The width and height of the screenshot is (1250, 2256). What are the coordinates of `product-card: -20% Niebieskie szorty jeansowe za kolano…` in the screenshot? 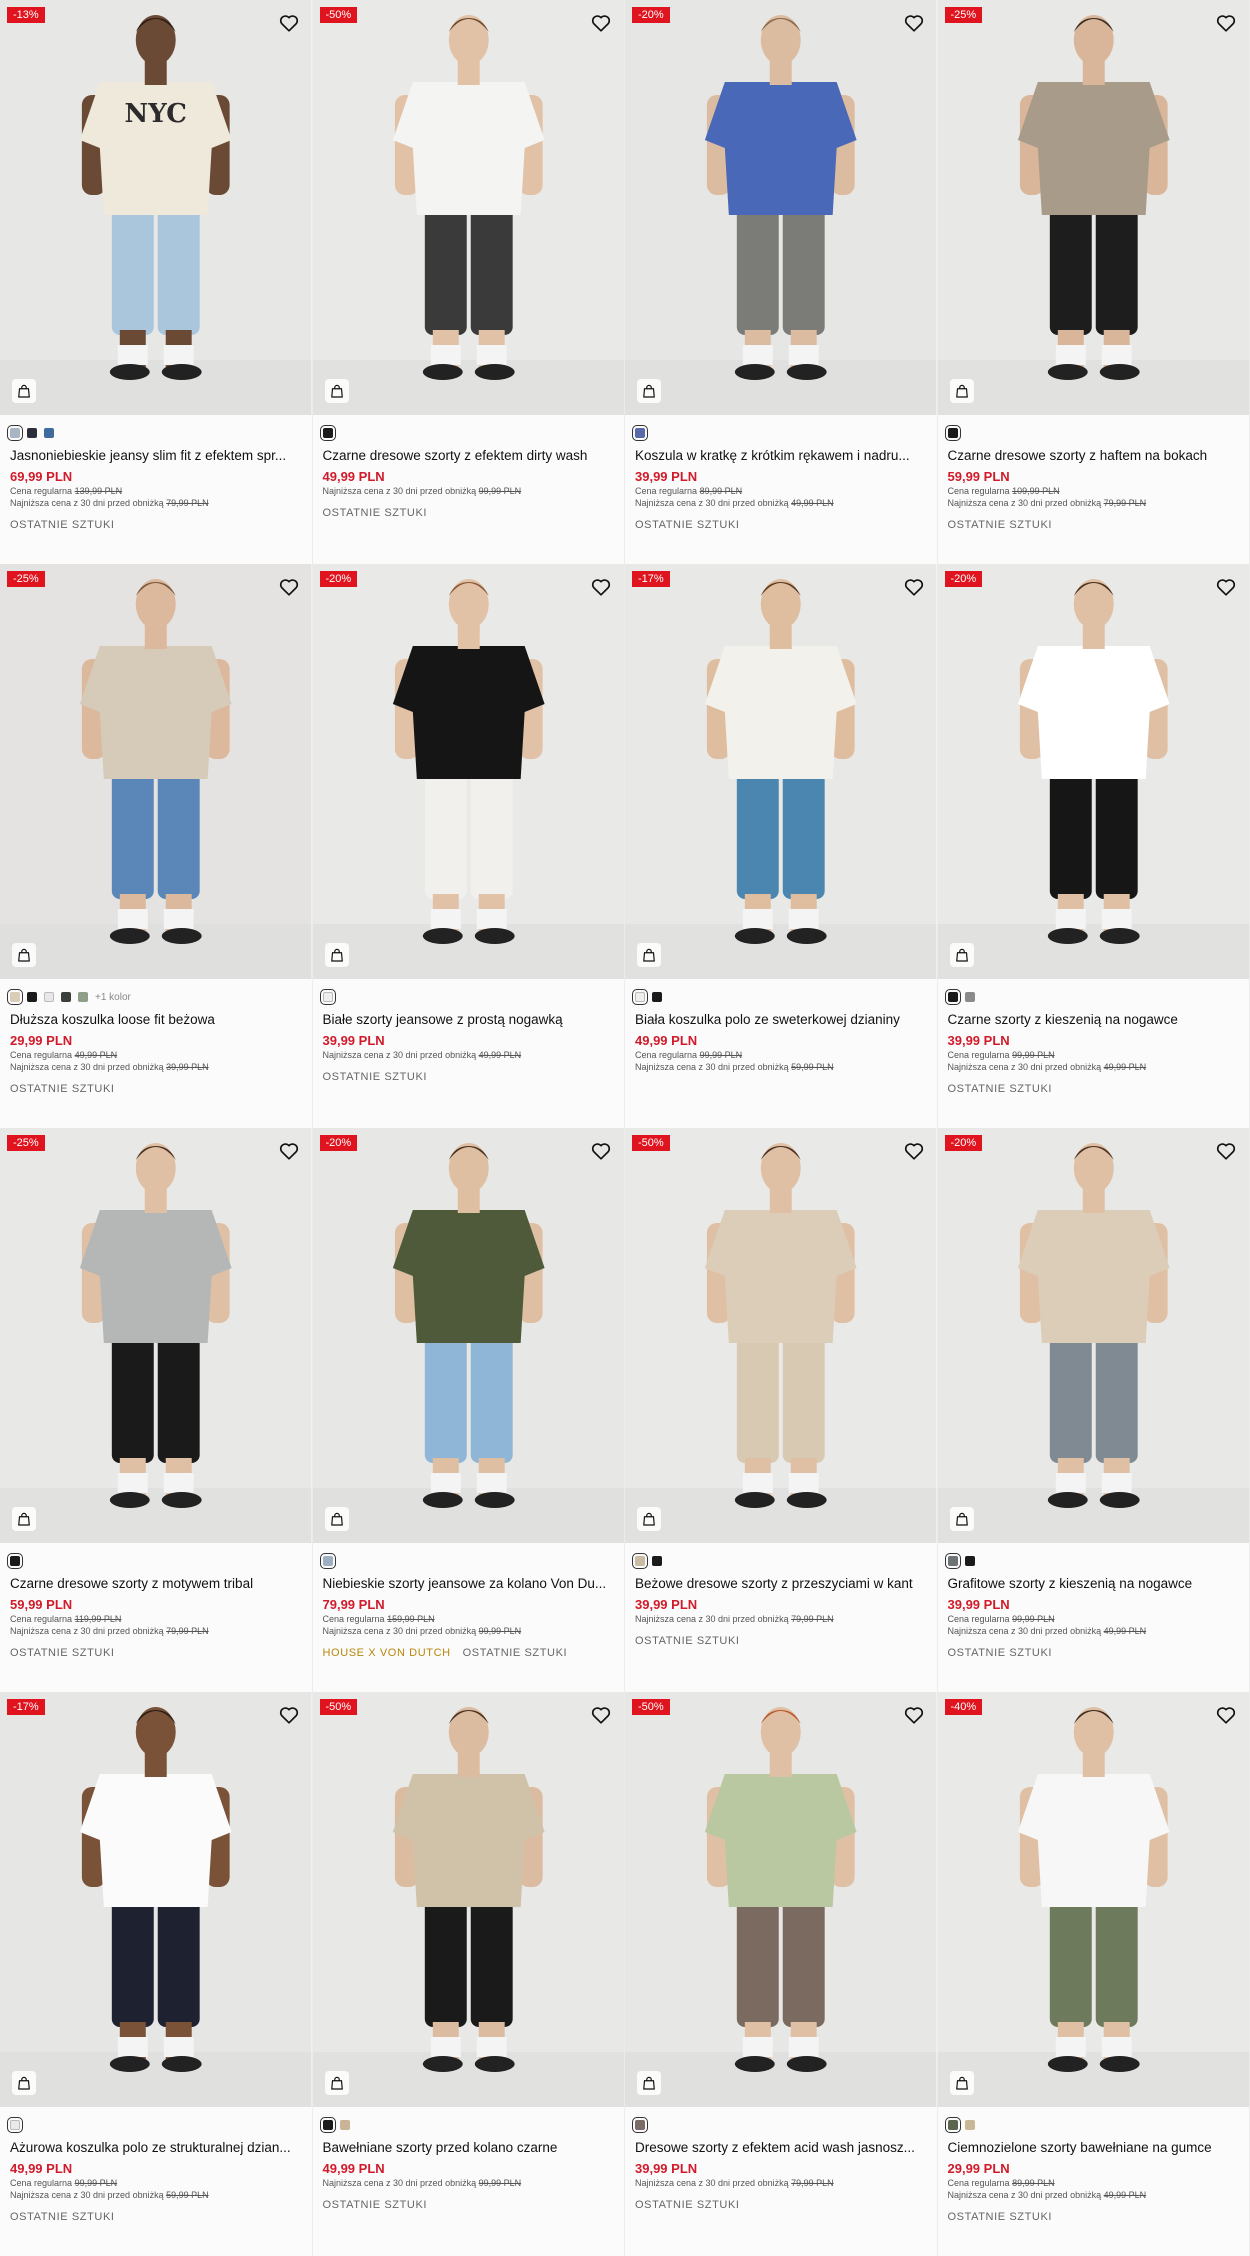 It's located at (469, 1410).